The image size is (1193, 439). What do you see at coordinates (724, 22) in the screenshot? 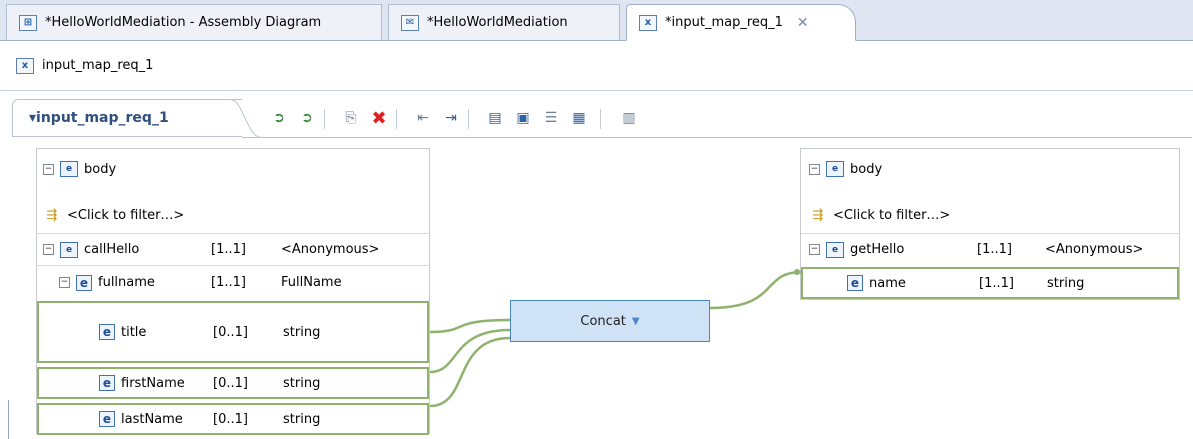
I see `tab-label: *input_map_req_1` at bounding box center [724, 22].